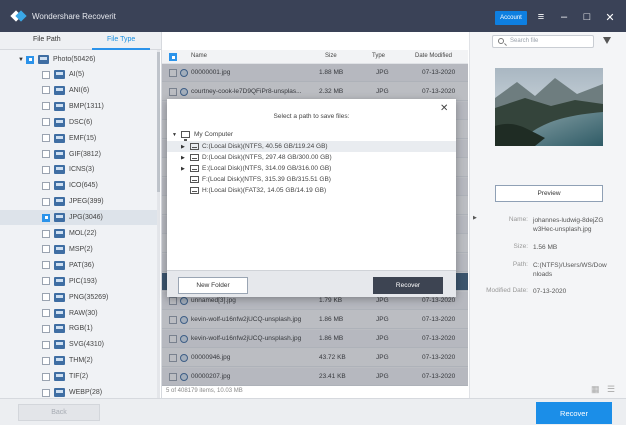 The height and width of the screenshot is (425, 626). Describe the element at coordinates (43, 59) in the screenshot. I see `photo-folder-icon` at that location.